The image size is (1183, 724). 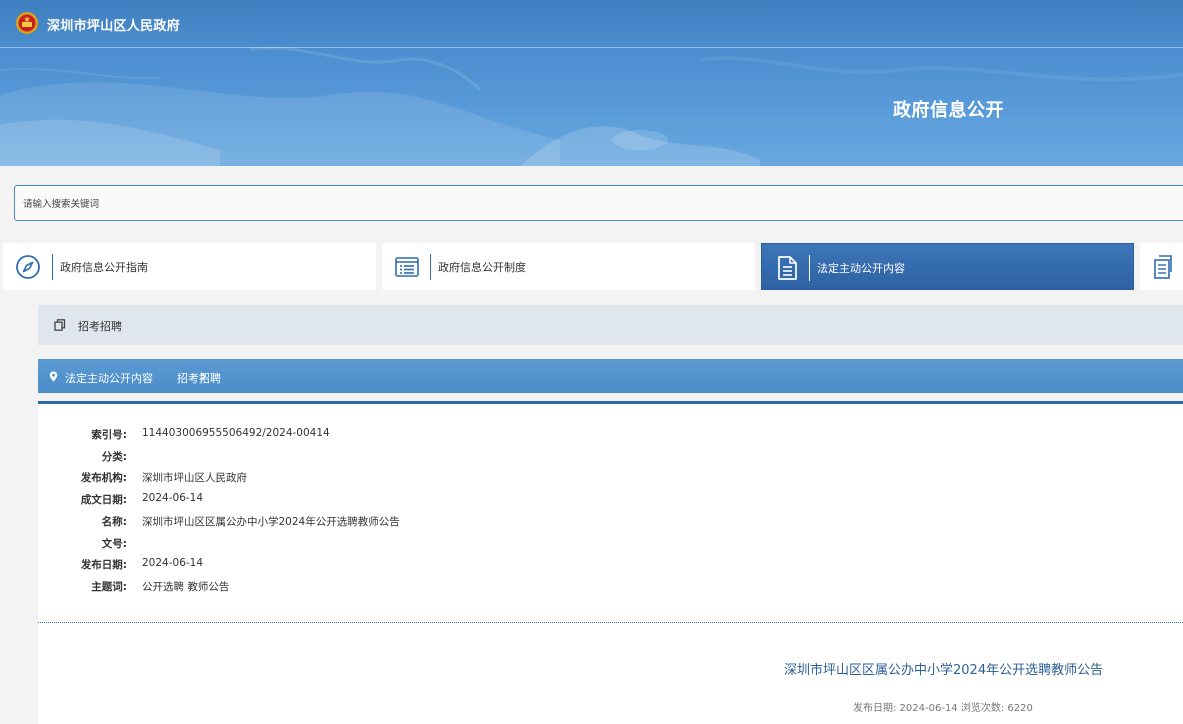 I want to click on meta-key: 文号:, so click(x=114, y=544).